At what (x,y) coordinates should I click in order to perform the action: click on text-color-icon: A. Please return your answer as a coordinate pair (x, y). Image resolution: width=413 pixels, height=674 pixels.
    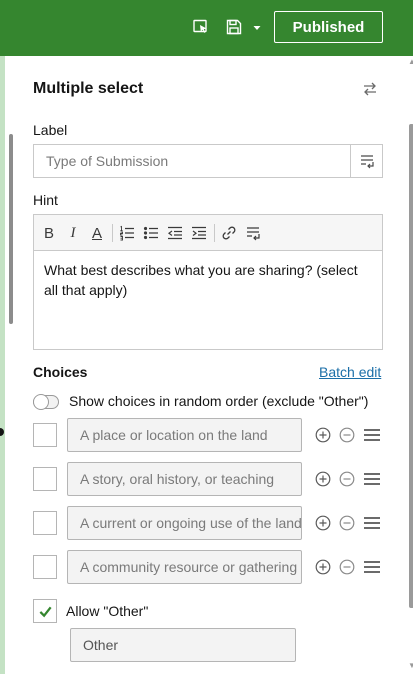
    Looking at the image, I should click on (97, 233).